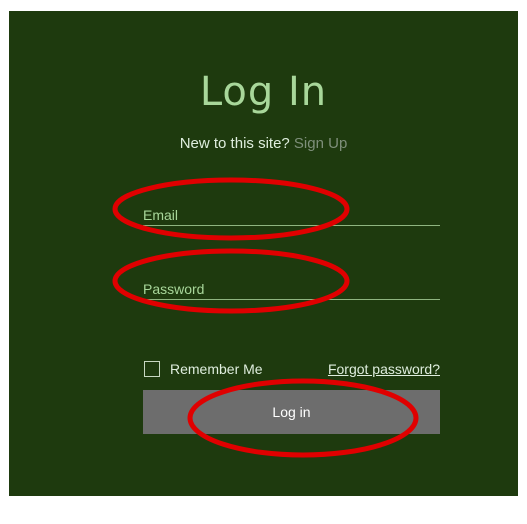 This screenshot has height=524, width=527. I want to click on email-field-wrapper, so click(291, 216).